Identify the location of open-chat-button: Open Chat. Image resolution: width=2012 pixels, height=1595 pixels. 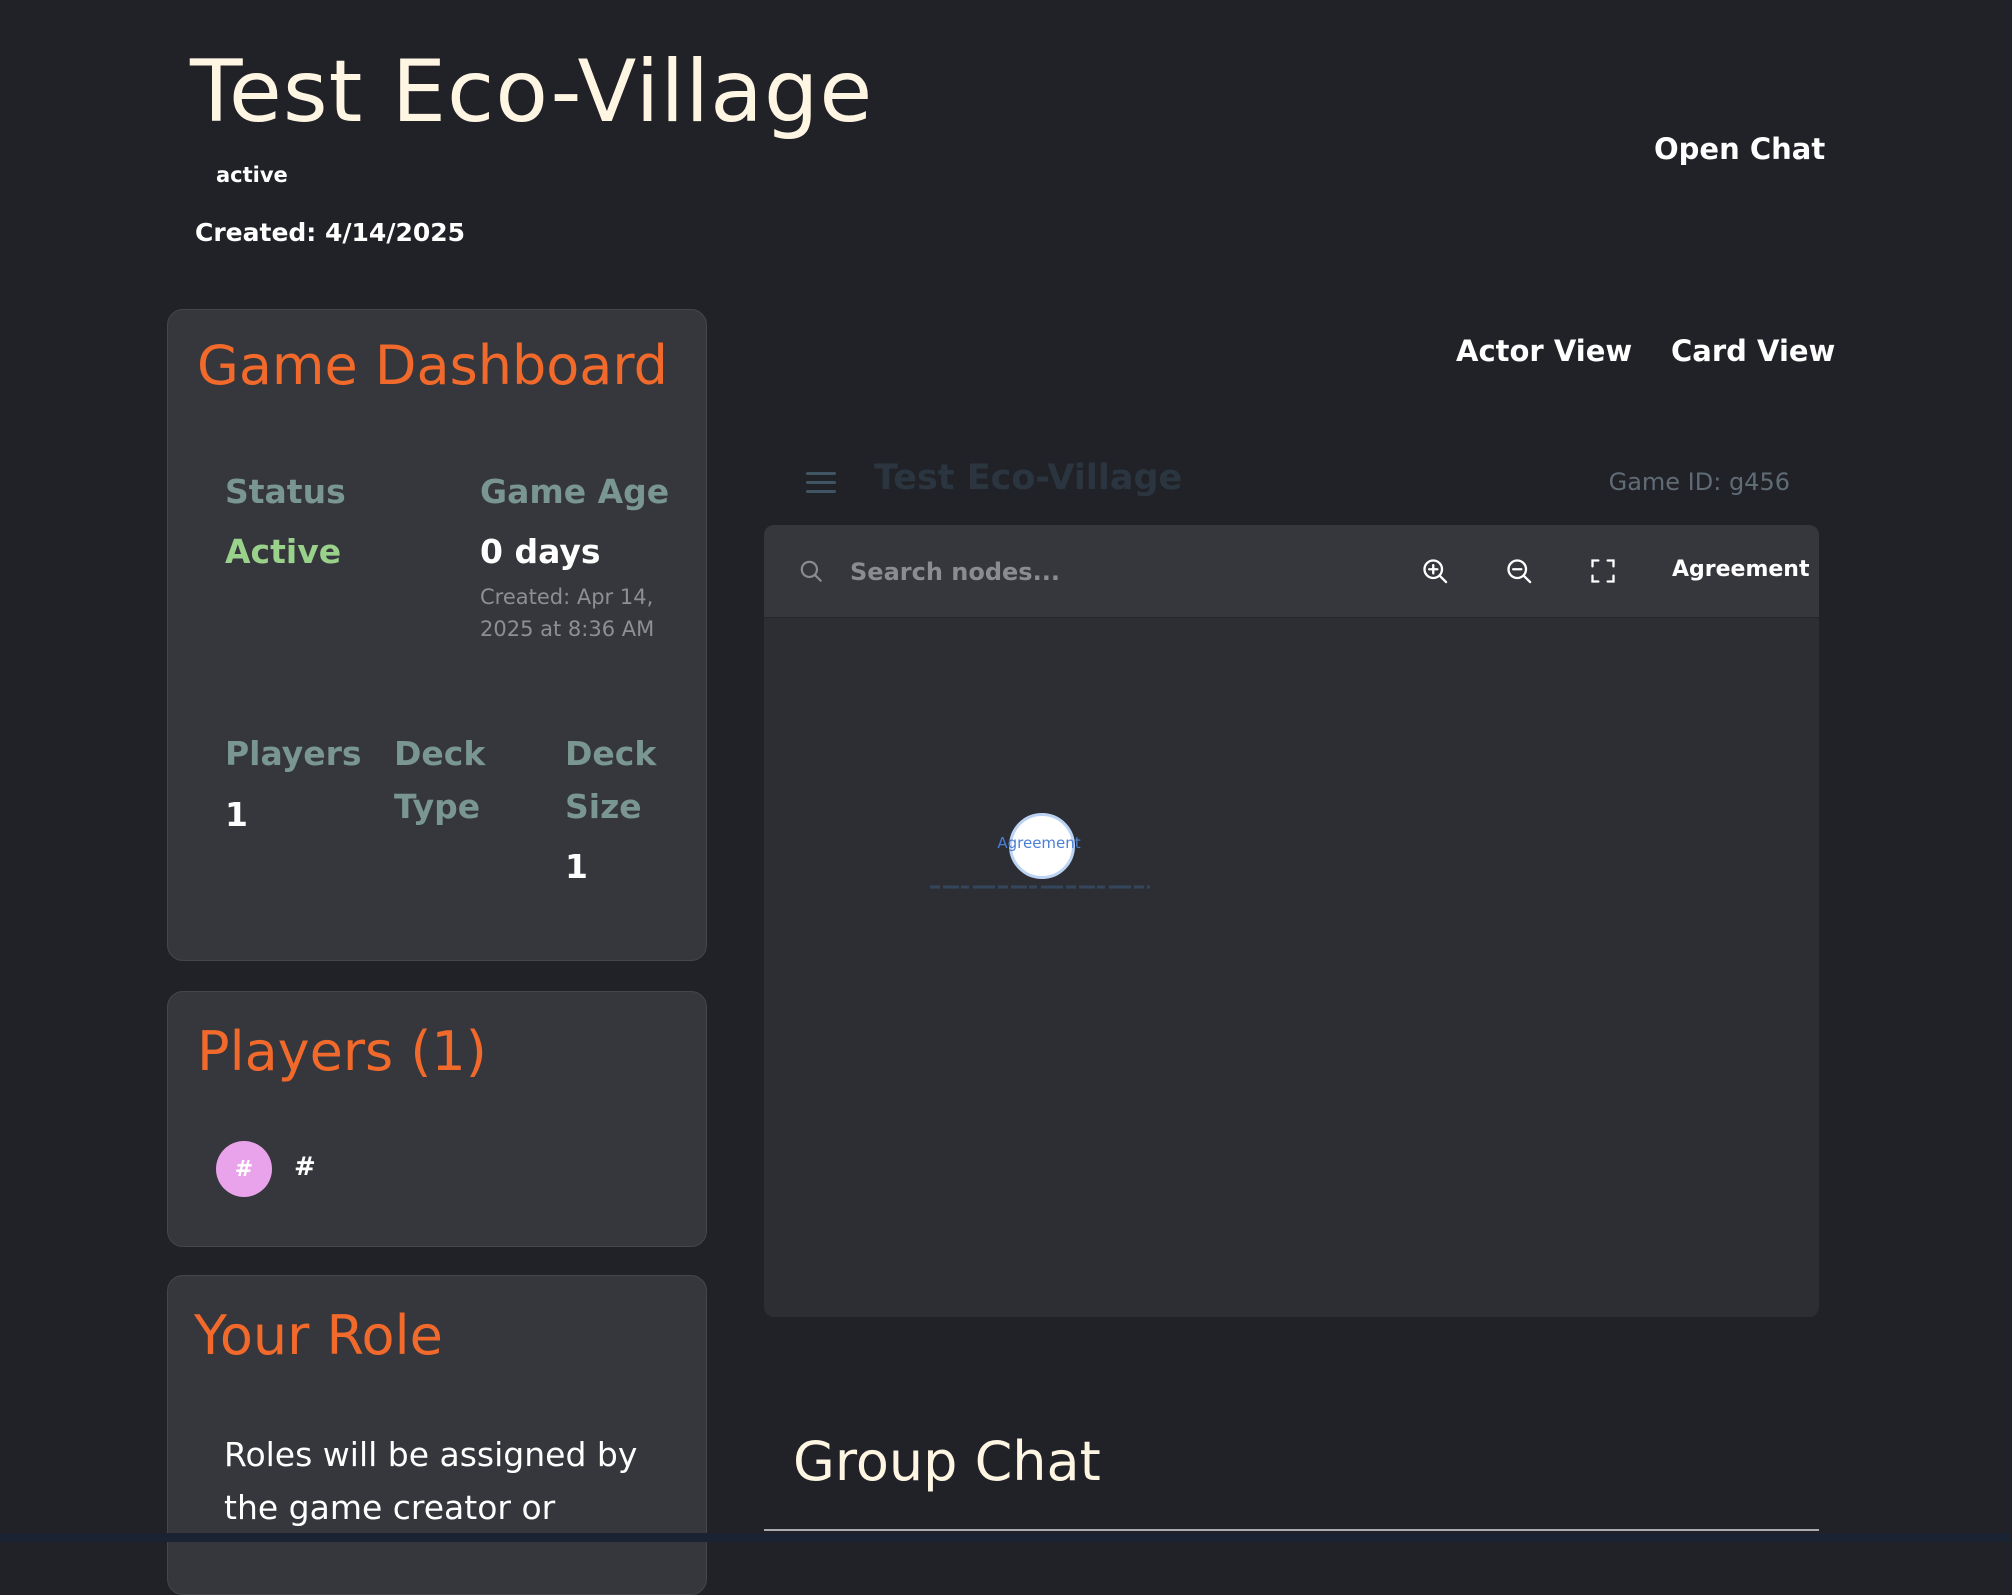
(1739, 149).